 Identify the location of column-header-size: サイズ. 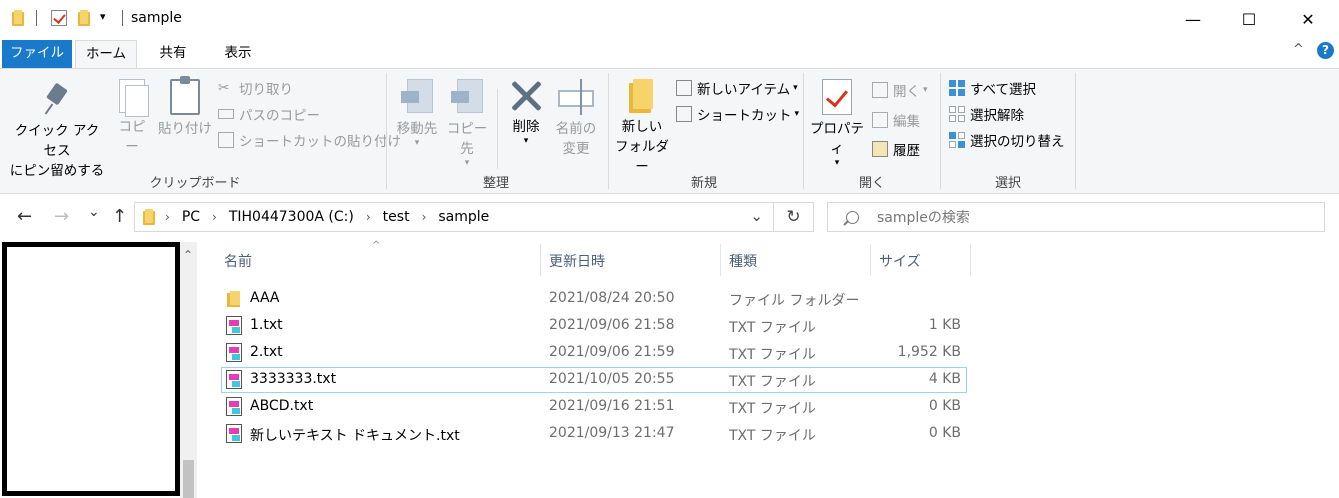
(900, 264).